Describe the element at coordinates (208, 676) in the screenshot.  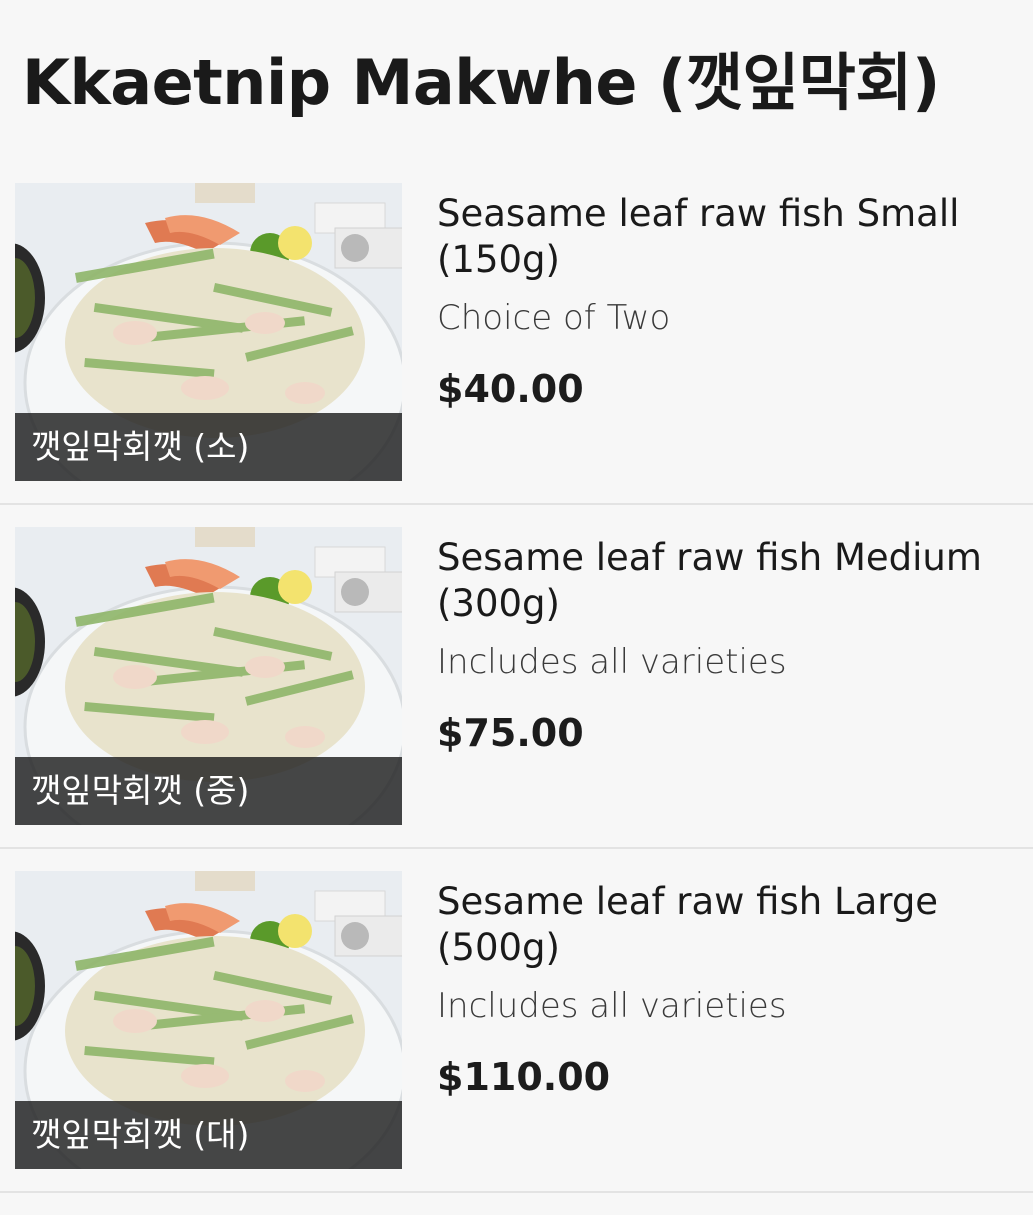
I see `dish-photo: 깻잎막회깻 (중)` at that location.